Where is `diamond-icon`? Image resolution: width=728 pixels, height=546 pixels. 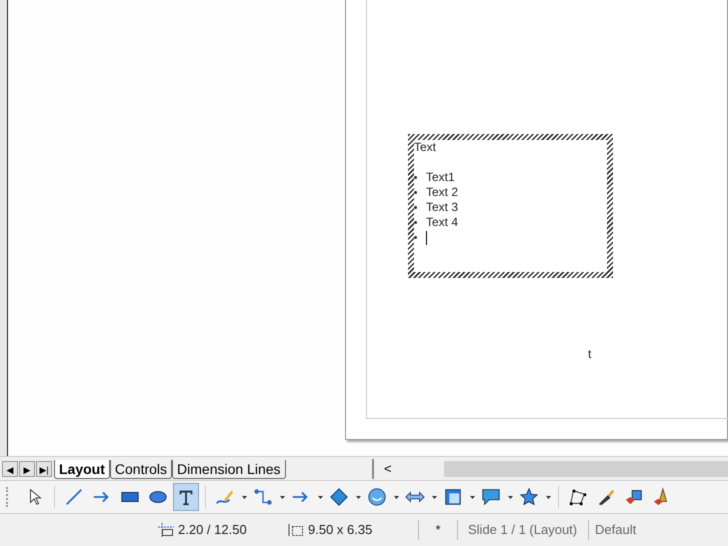
diamond-icon is located at coordinates (339, 497).